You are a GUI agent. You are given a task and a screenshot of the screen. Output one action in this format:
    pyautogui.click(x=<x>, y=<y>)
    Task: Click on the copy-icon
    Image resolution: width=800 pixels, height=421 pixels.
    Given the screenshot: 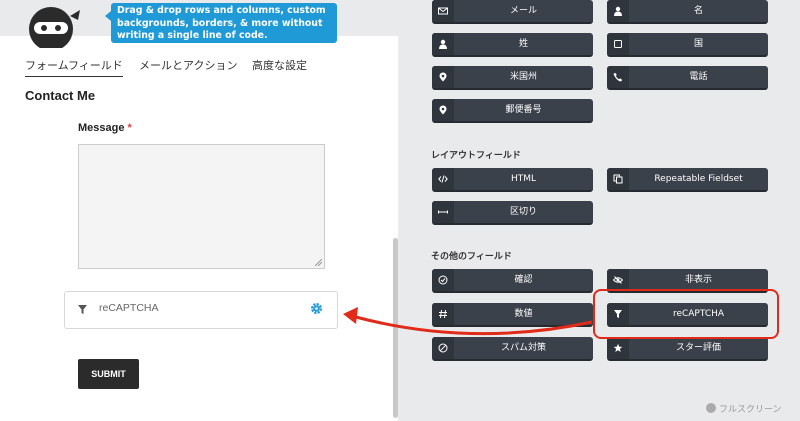 What is the action you would take?
    pyautogui.click(x=618, y=179)
    